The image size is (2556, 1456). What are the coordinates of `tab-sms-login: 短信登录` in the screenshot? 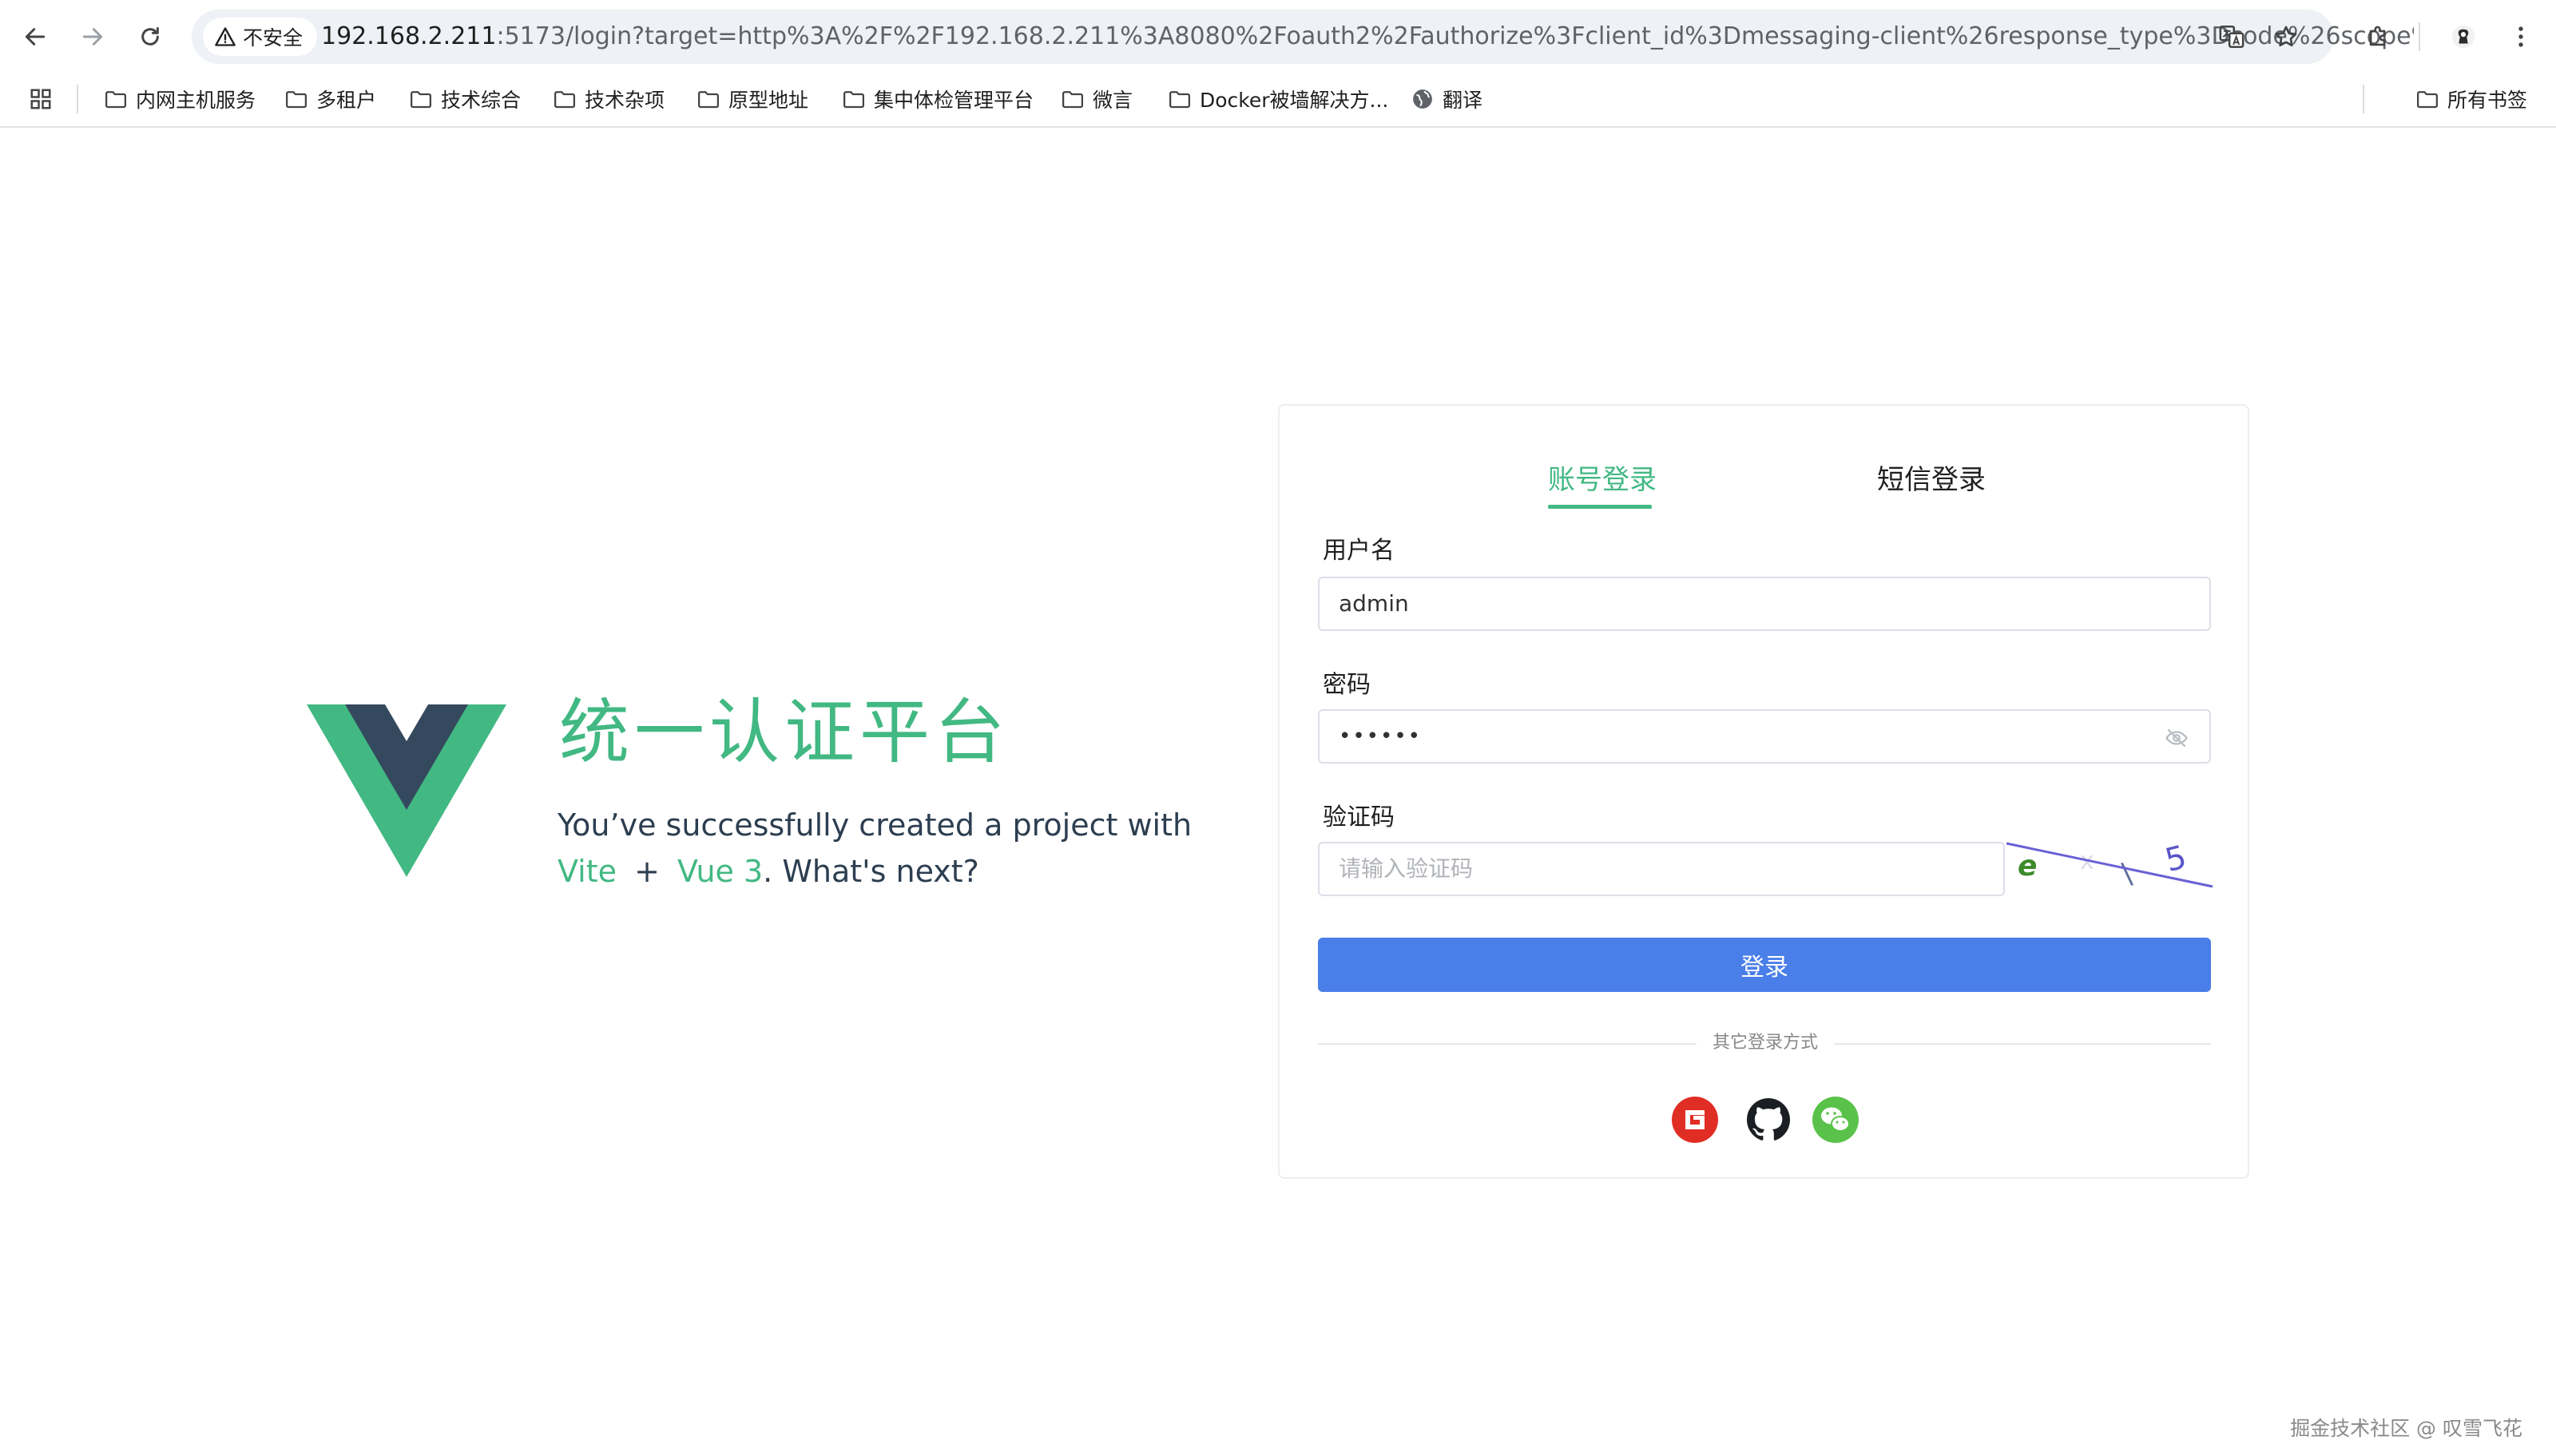 It's located at (1932, 480).